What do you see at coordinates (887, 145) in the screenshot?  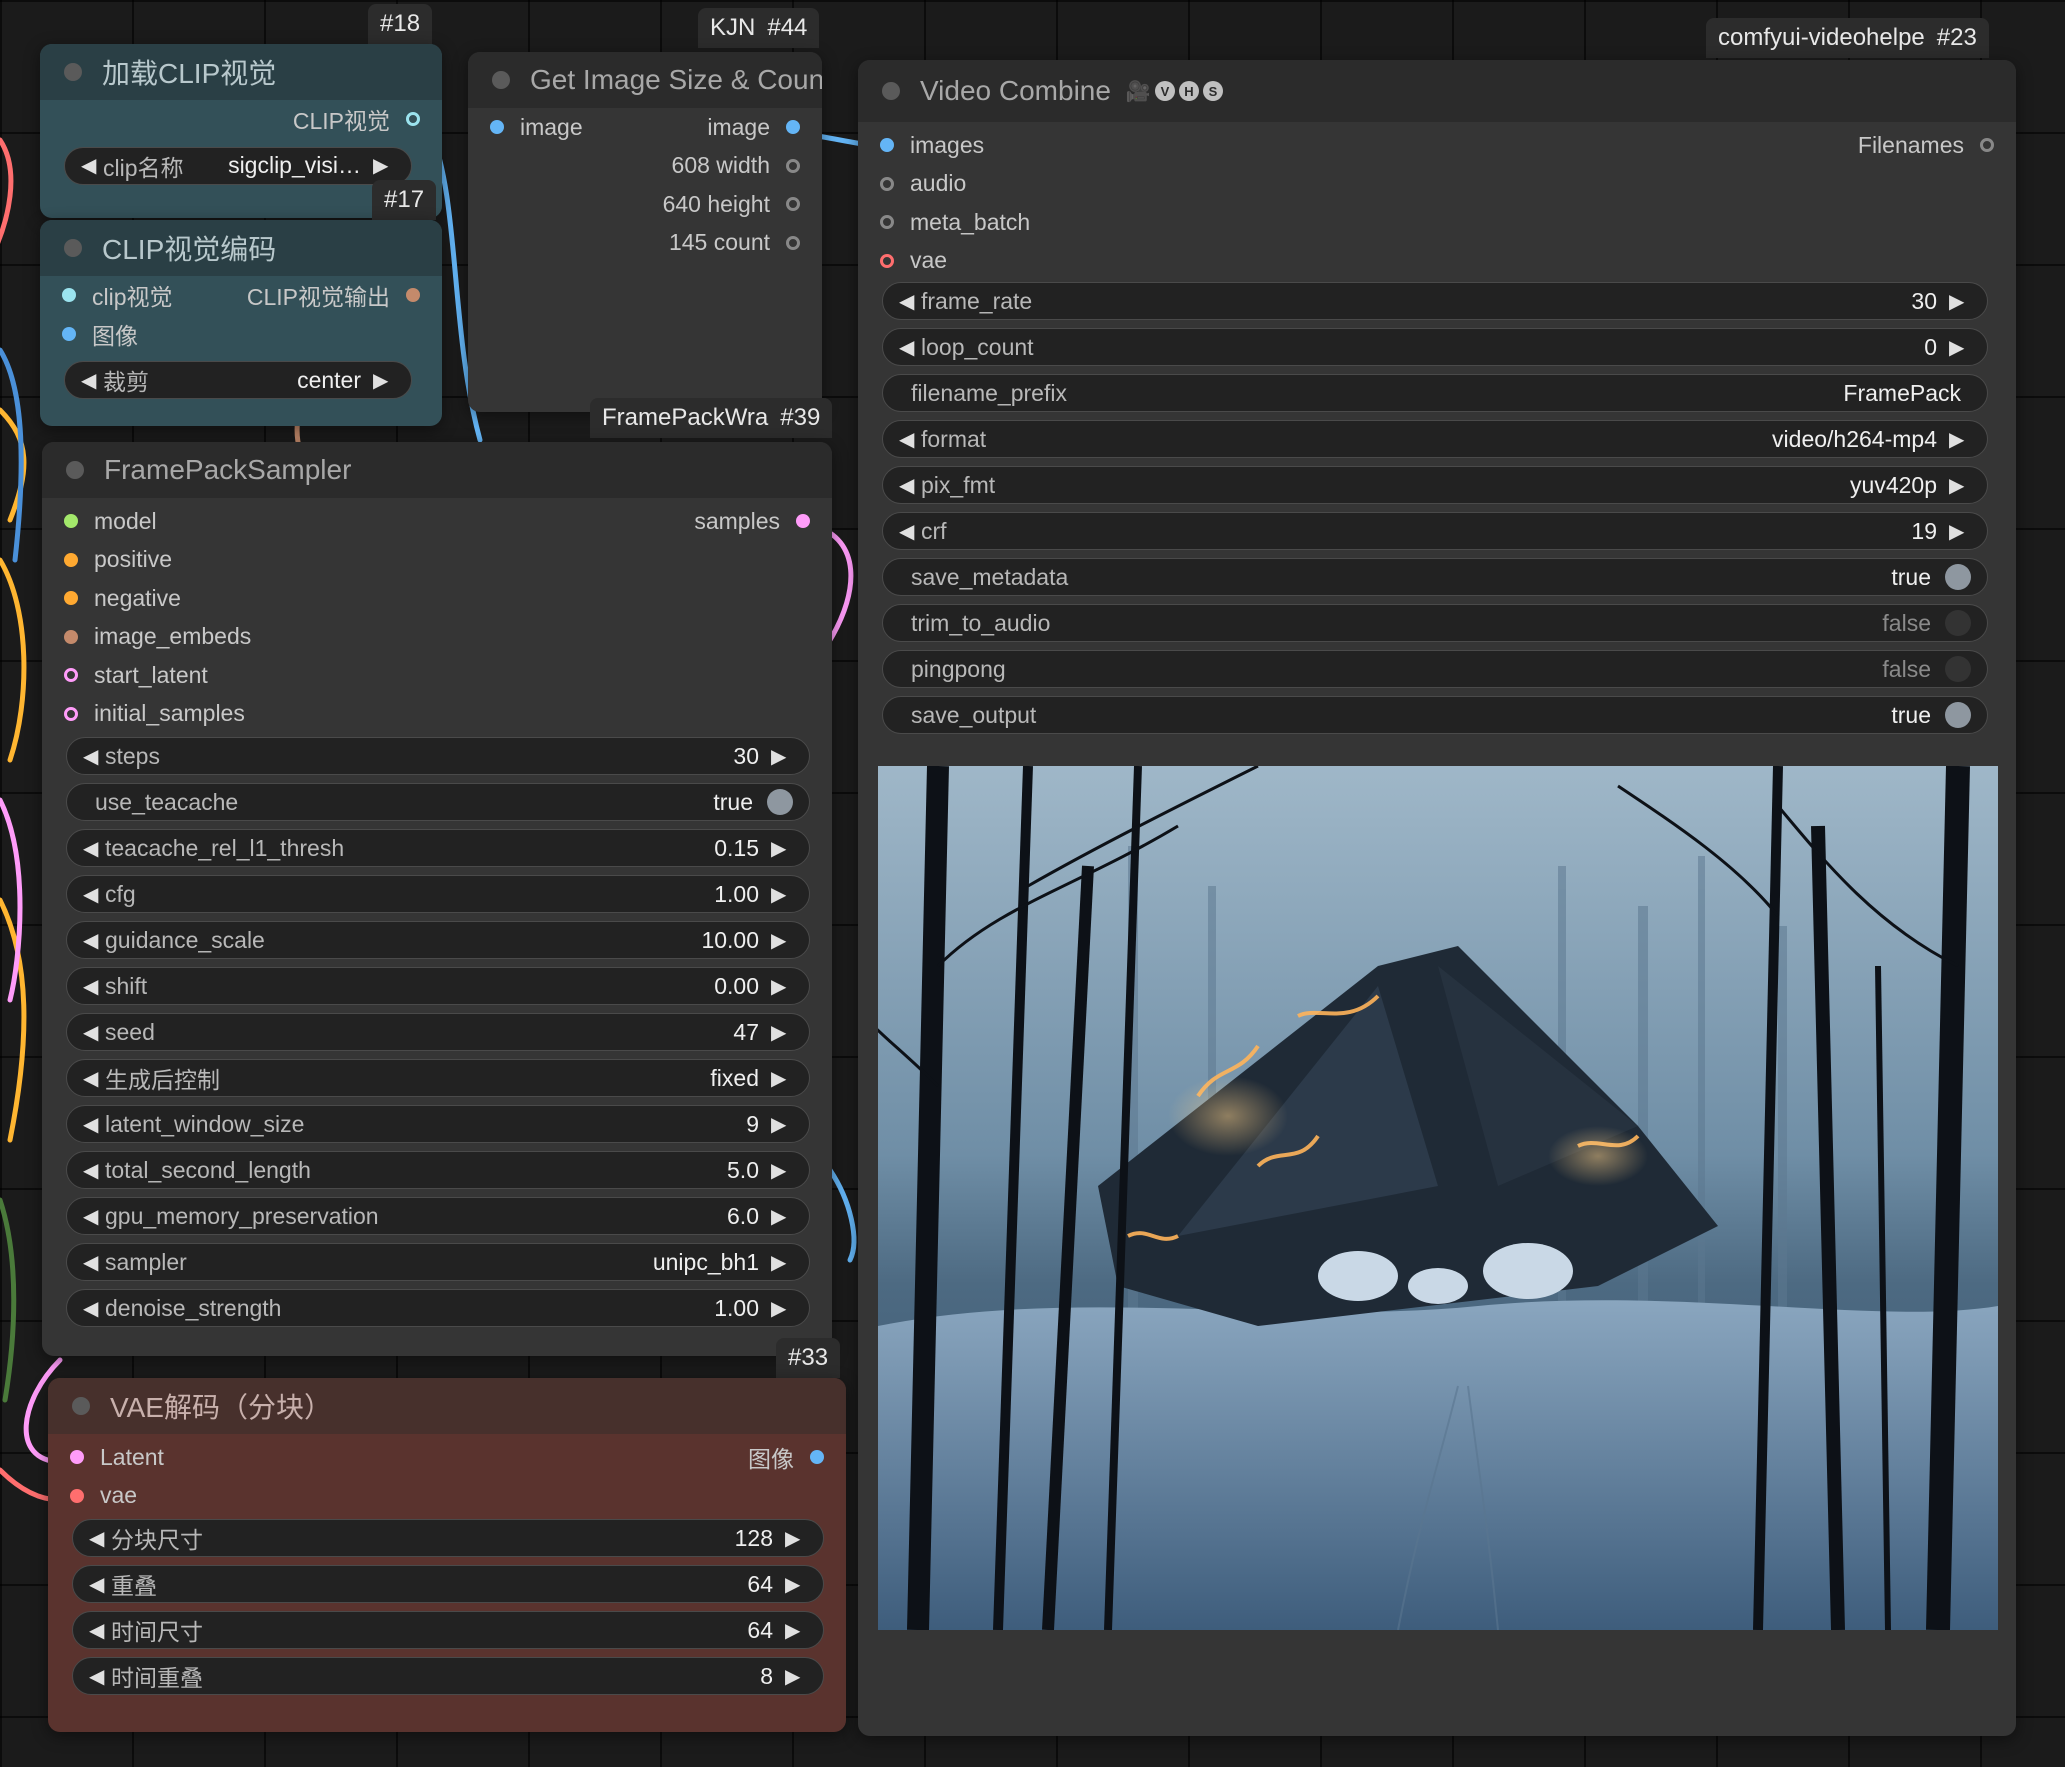 I see `input-socket-images` at bounding box center [887, 145].